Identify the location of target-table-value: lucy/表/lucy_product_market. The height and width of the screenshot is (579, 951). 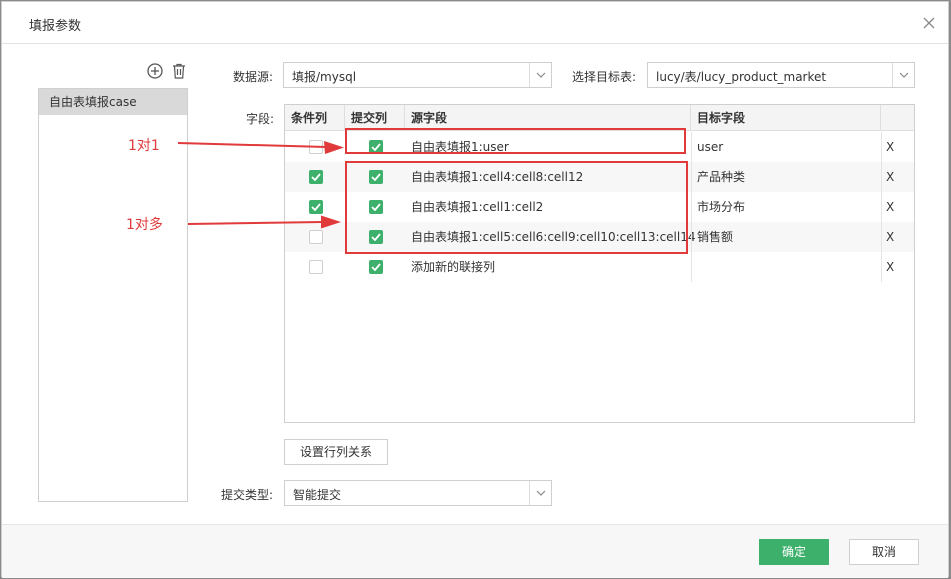
(741, 77).